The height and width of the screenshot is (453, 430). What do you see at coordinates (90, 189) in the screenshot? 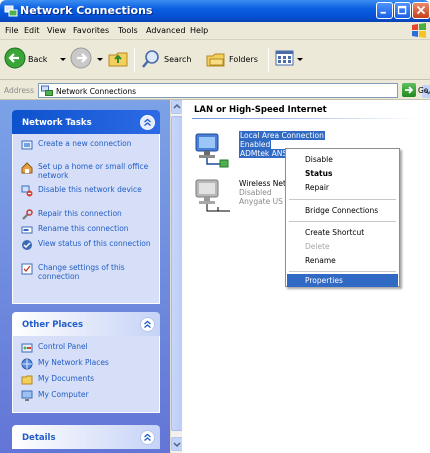
I see `task-label: Disable this network device` at bounding box center [90, 189].